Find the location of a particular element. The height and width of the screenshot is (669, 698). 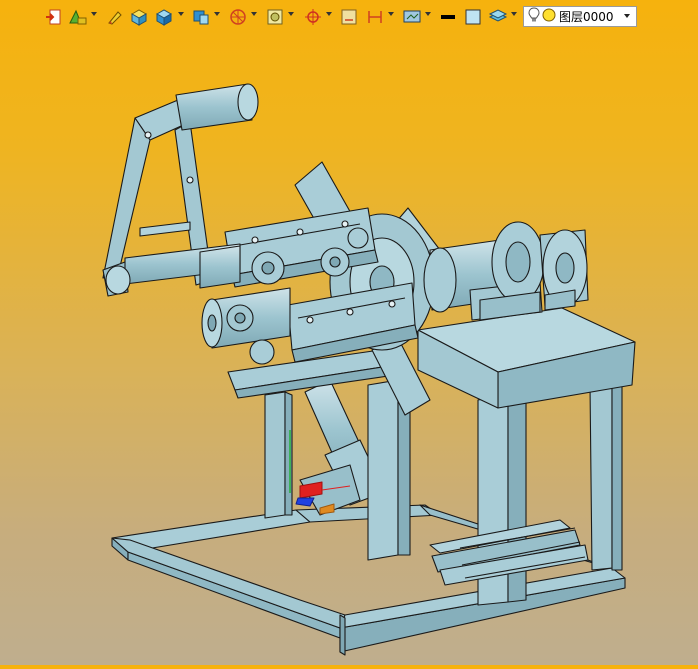

crosshair-icon is located at coordinates (313, 17).